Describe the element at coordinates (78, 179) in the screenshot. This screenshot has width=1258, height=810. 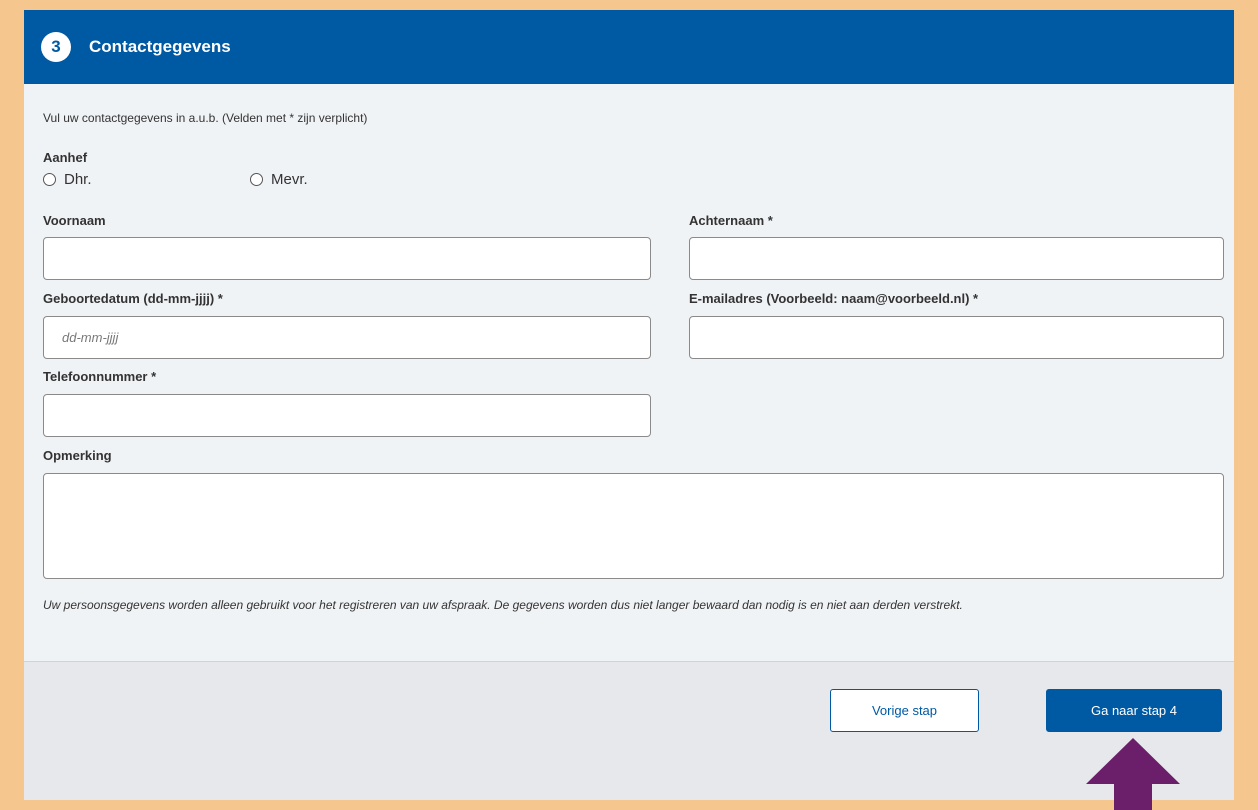
I see `radio-dhr-label: Dhr.` at that location.